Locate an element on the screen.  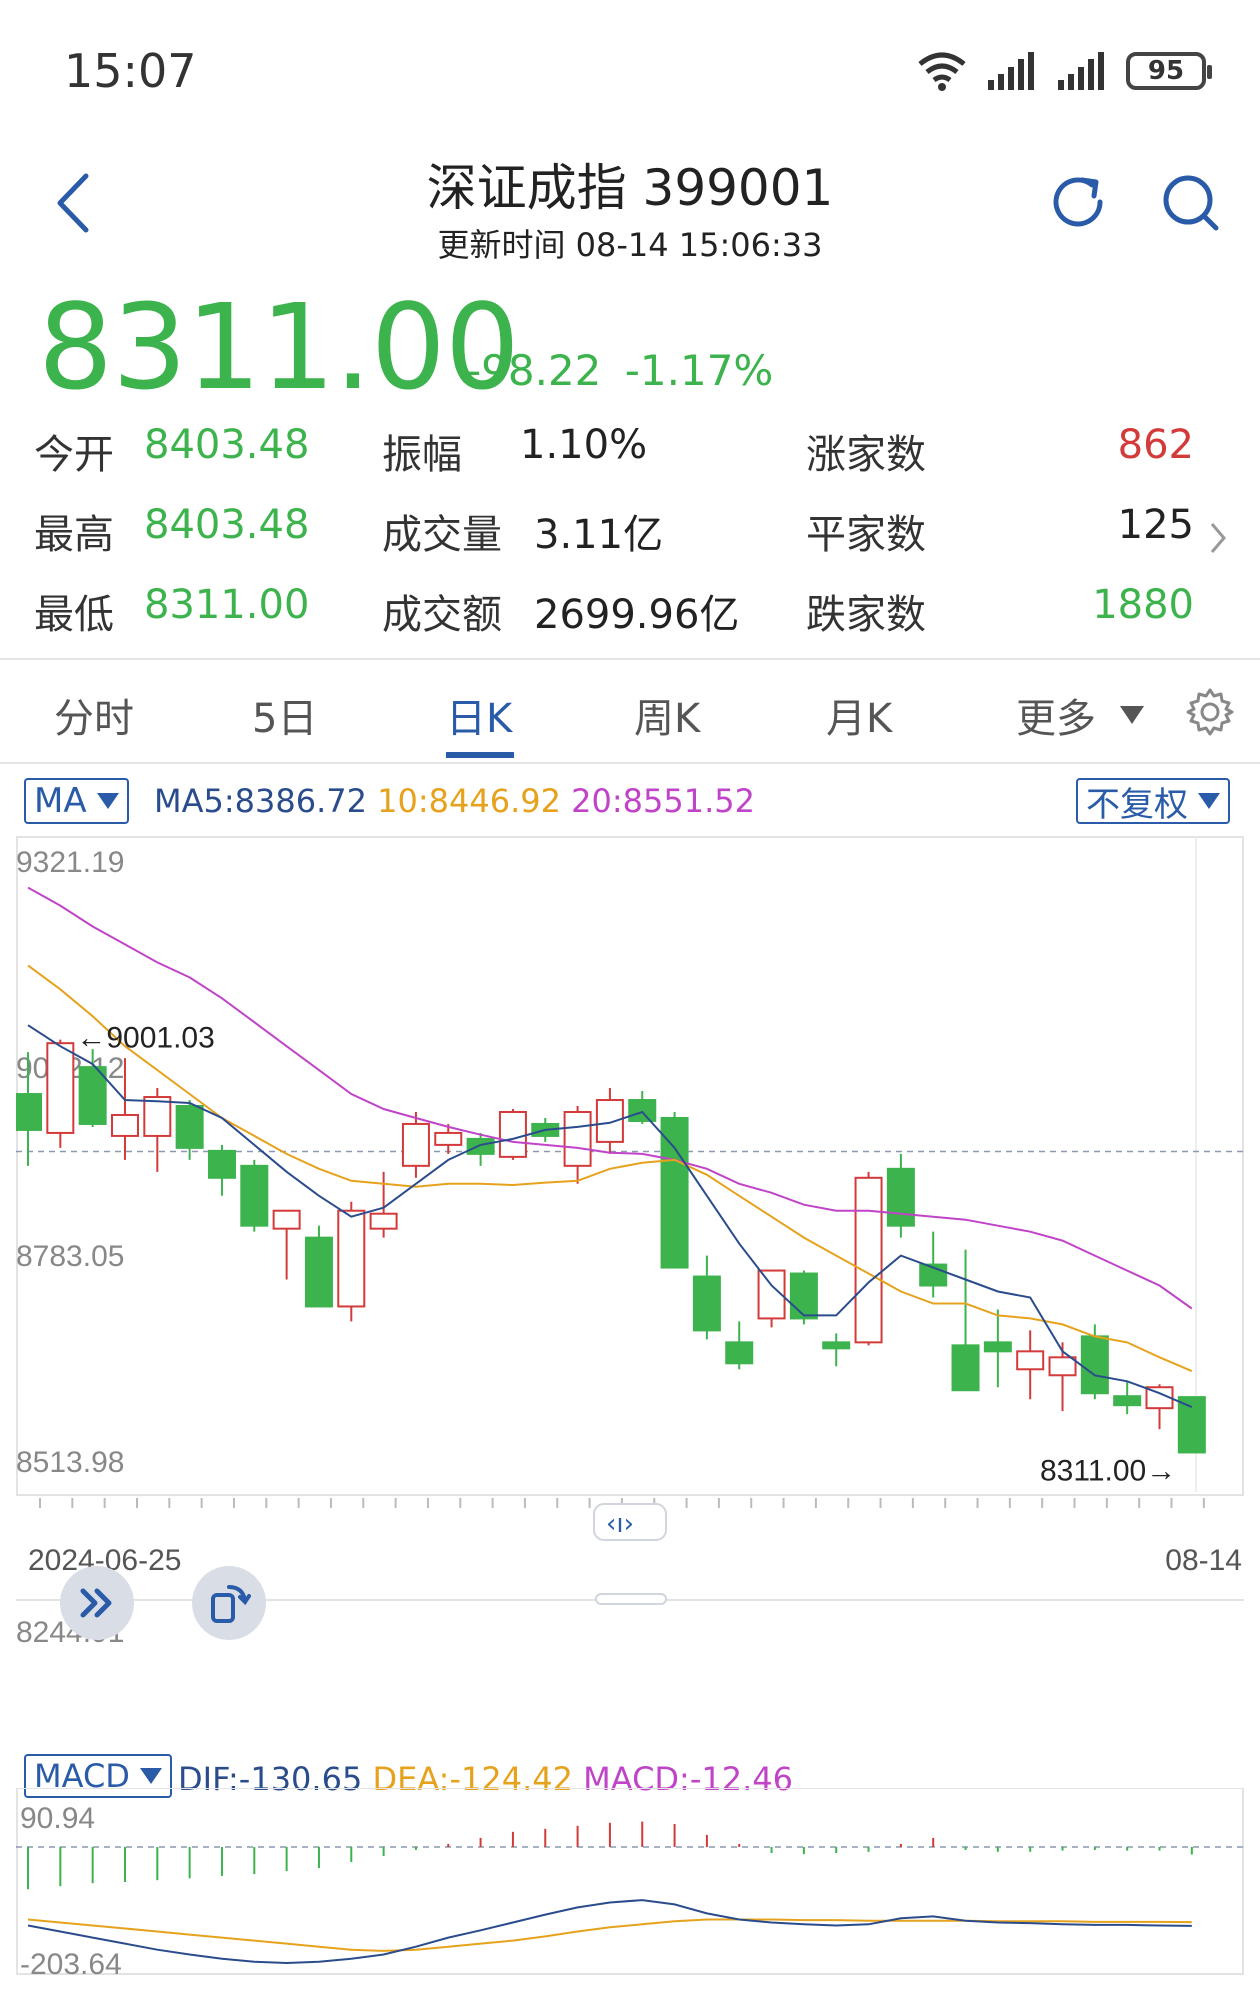
dif-line is located at coordinates (609, 1932).